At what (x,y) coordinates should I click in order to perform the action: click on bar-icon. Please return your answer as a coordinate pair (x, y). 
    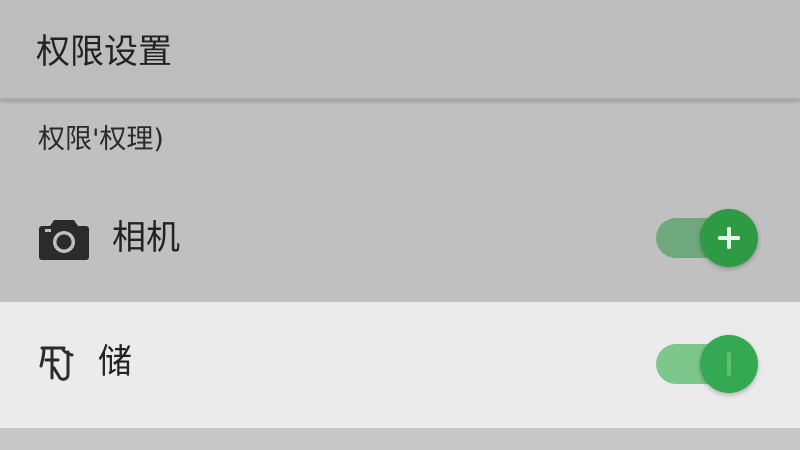
    Looking at the image, I should click on (729, 364).